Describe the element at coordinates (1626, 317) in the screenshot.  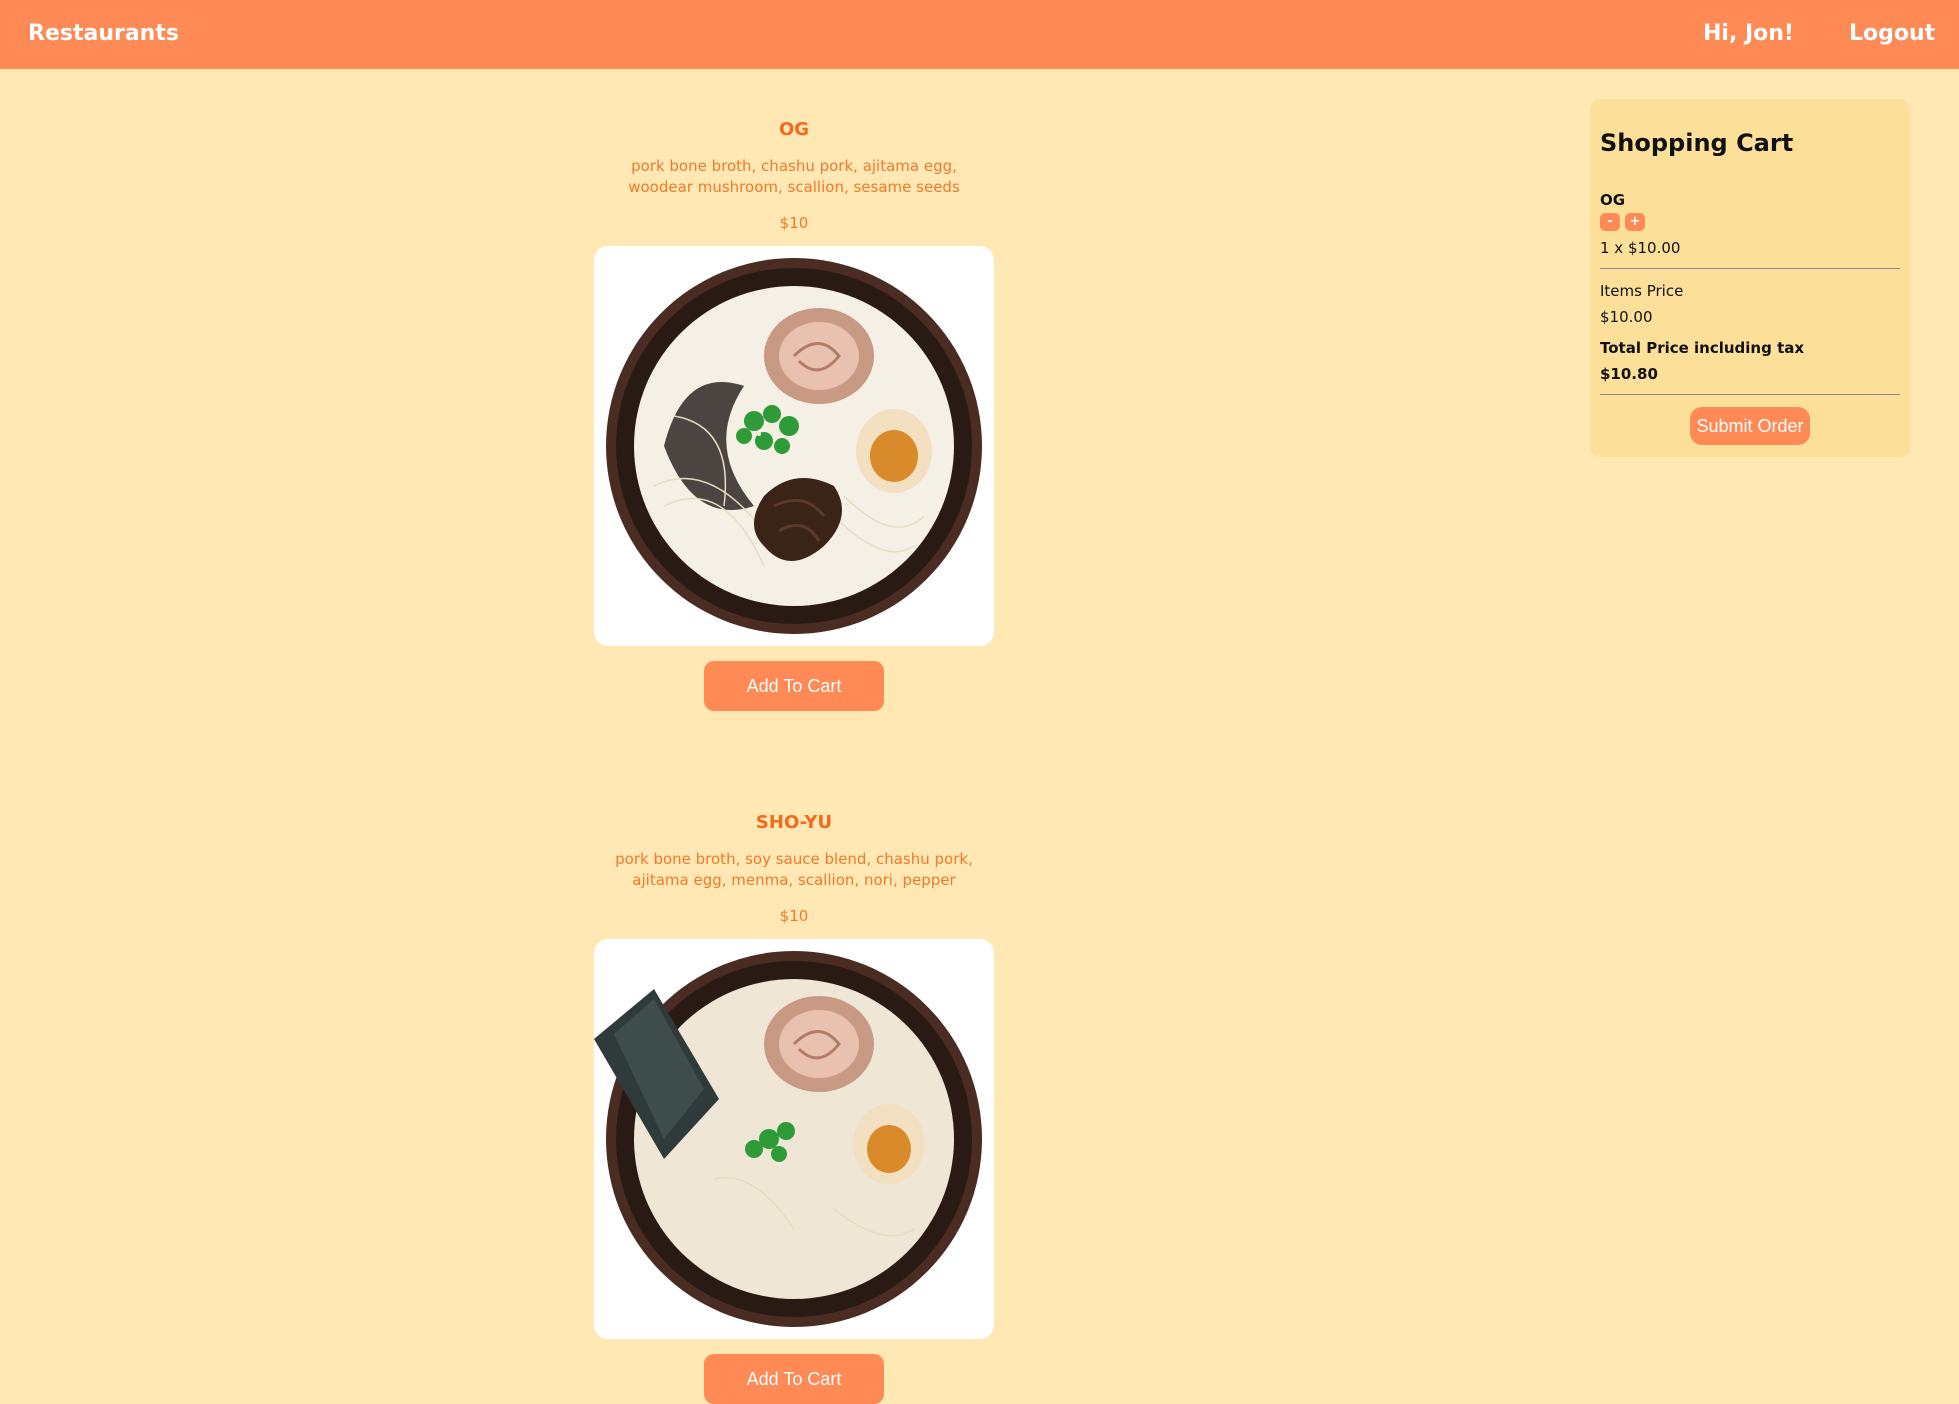
I see `items-price-value: $10.00` at that location.